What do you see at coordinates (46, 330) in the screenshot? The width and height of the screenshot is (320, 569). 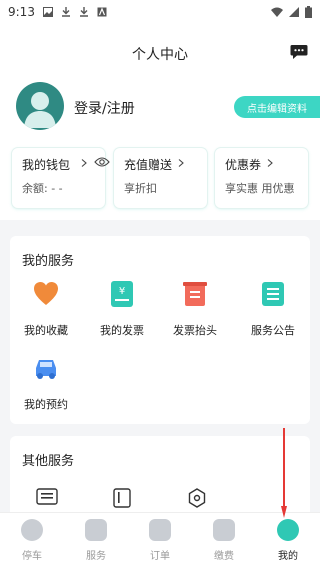 I see `service-label: 我的收藏` at bounding box center [46, 330].